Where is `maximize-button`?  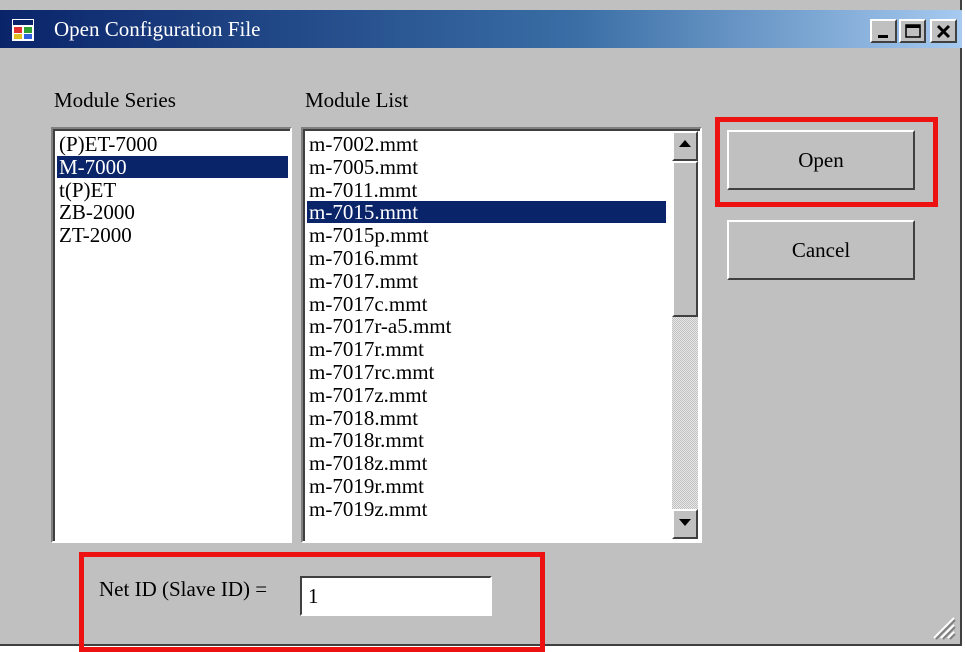
maximize-button is located at coordinates (912, 31).